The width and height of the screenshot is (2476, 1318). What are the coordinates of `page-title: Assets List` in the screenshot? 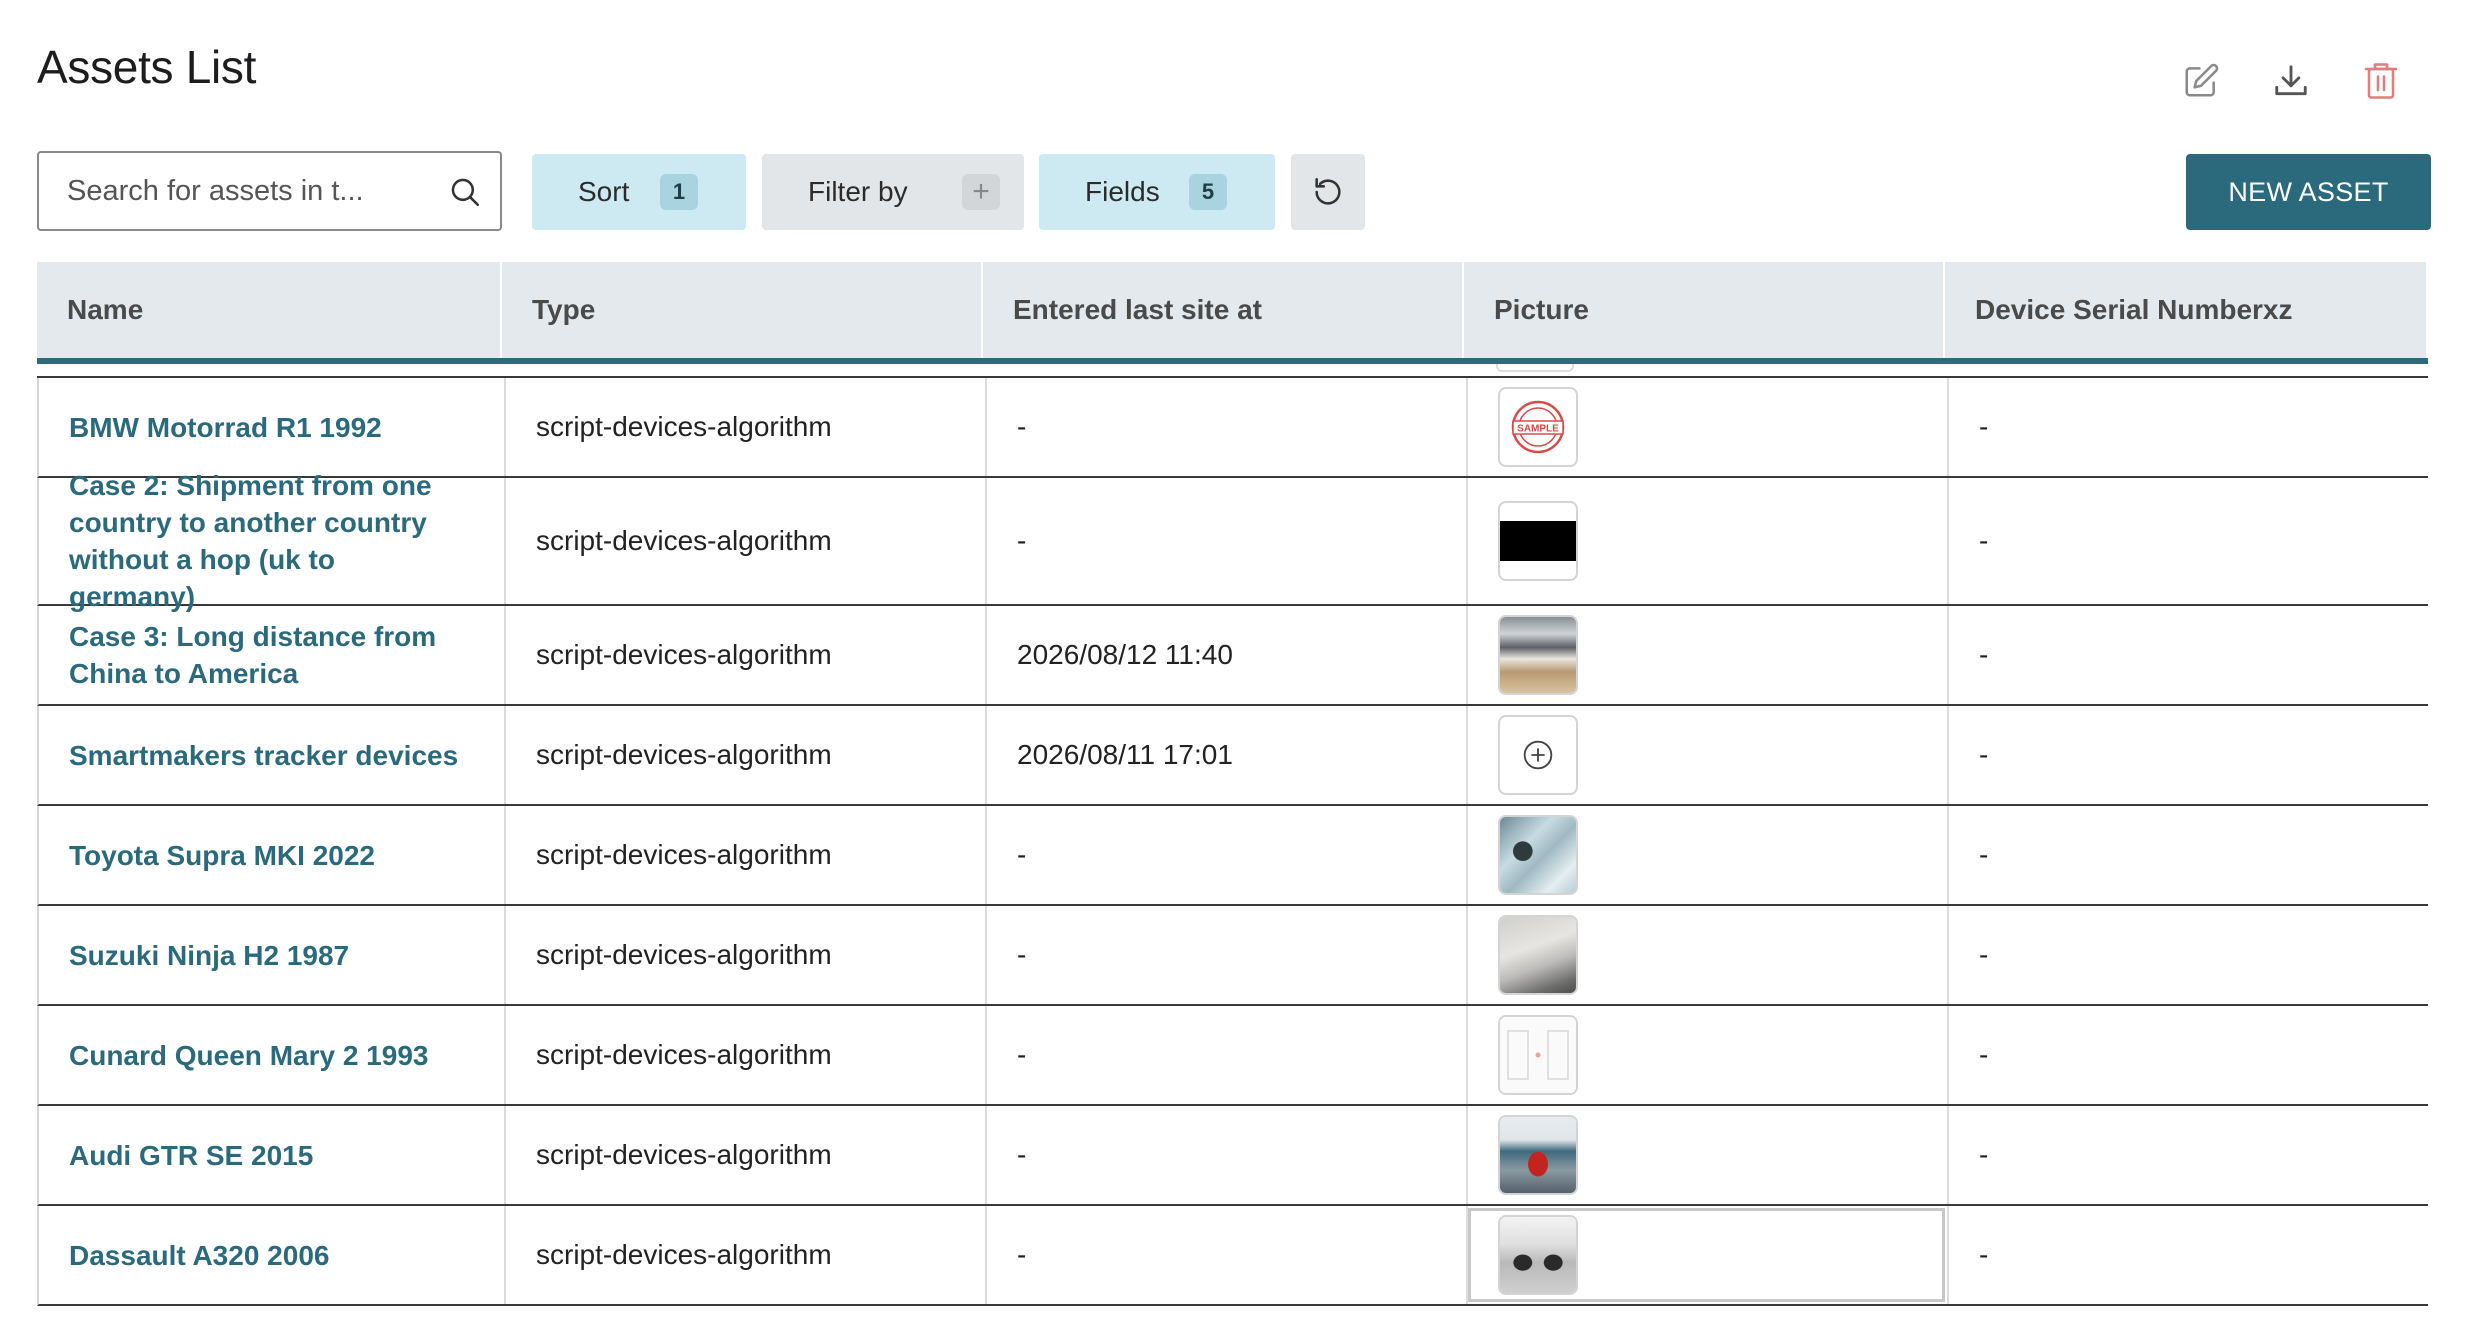 It's located at (147, 67).